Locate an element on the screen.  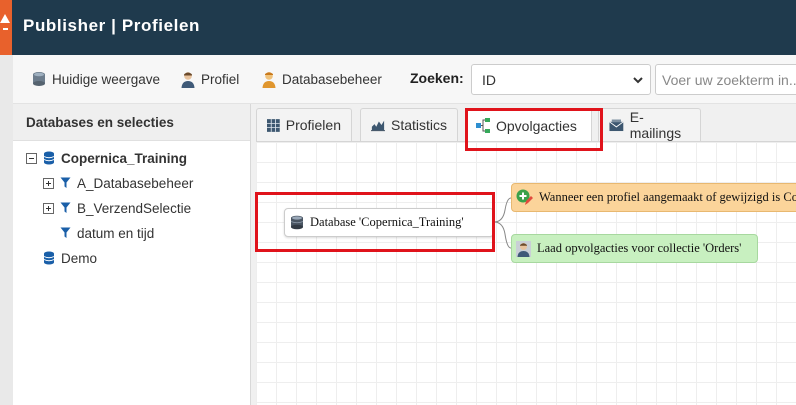
tree-item-label: Copernica_Training is located at coordinates (124, 158).